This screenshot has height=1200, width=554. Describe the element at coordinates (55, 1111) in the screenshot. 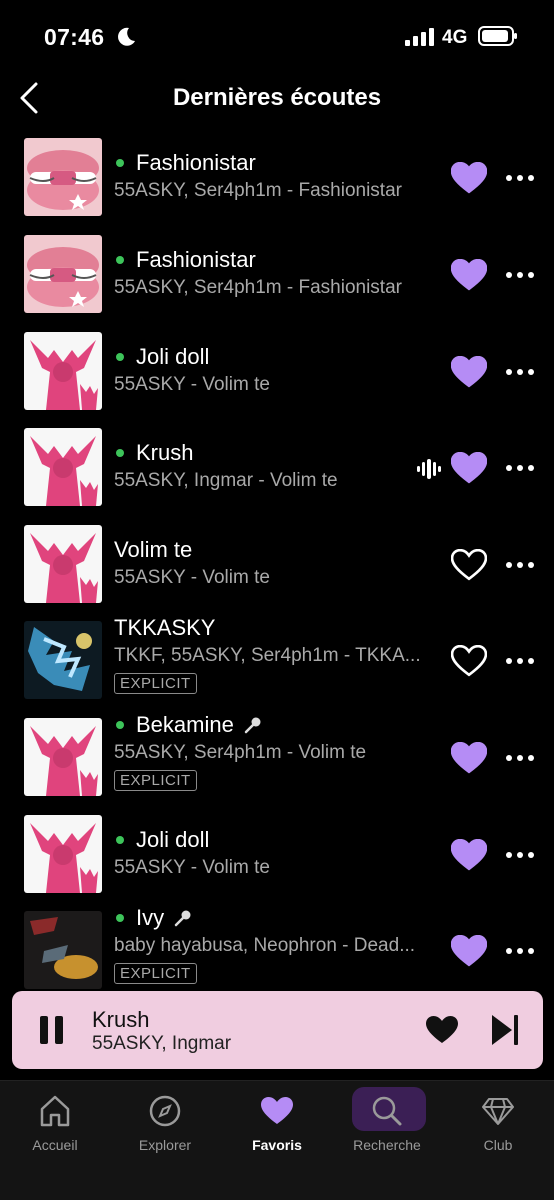

I see `home-icon` at that location.